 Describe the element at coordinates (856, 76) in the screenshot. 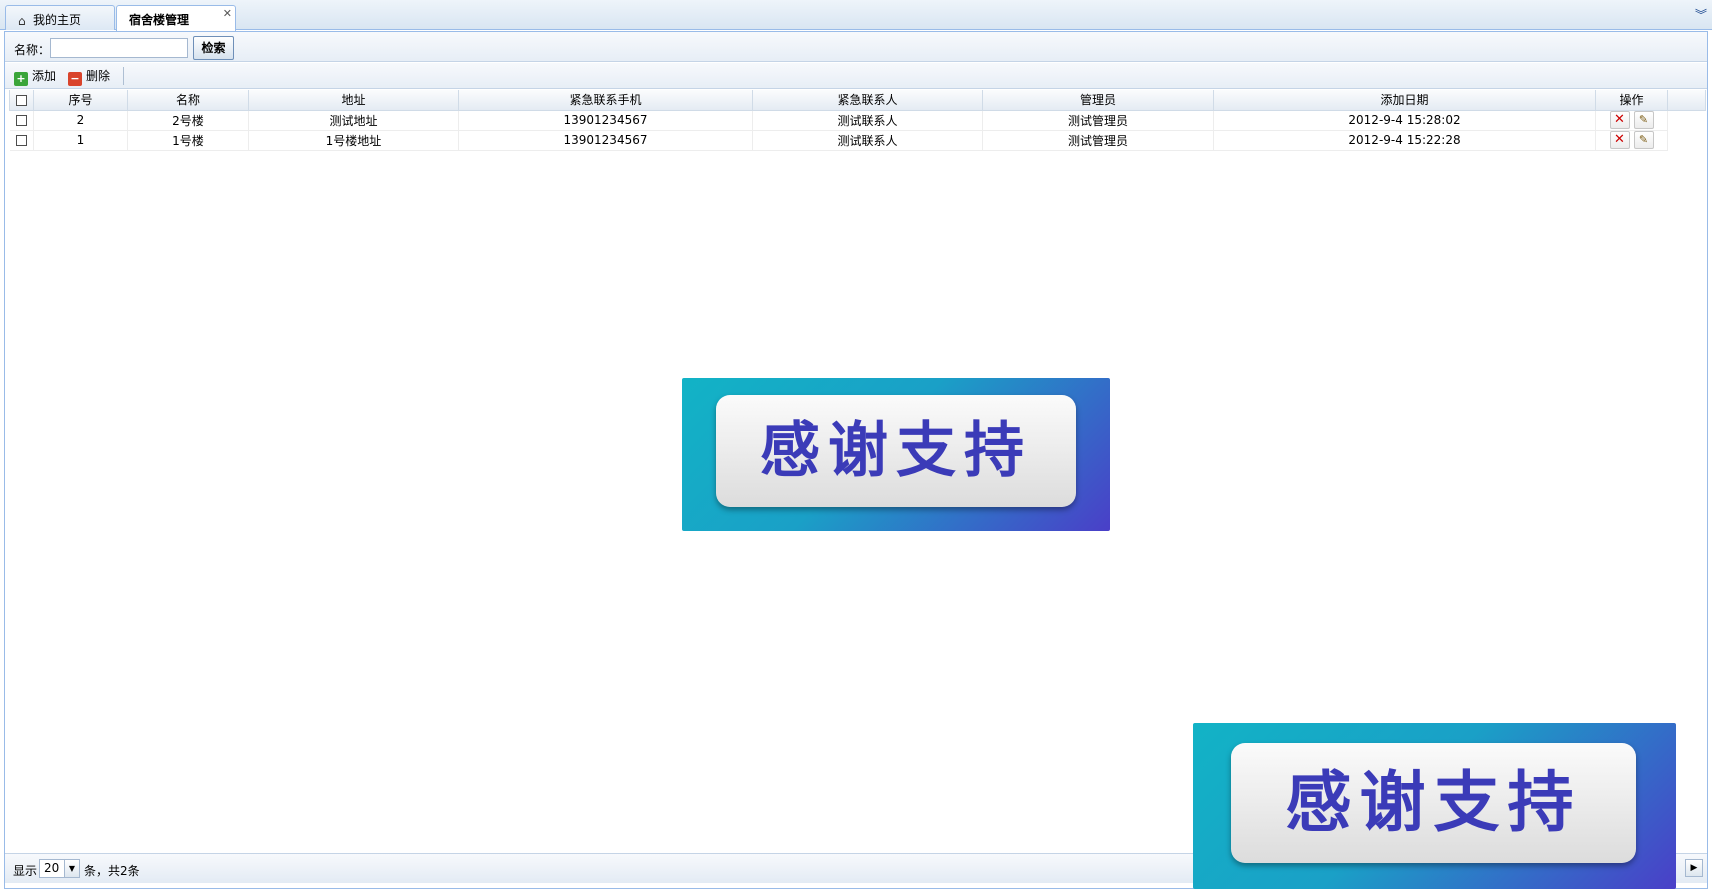

I see `toolbar: + 添加 − 删除` at that location.